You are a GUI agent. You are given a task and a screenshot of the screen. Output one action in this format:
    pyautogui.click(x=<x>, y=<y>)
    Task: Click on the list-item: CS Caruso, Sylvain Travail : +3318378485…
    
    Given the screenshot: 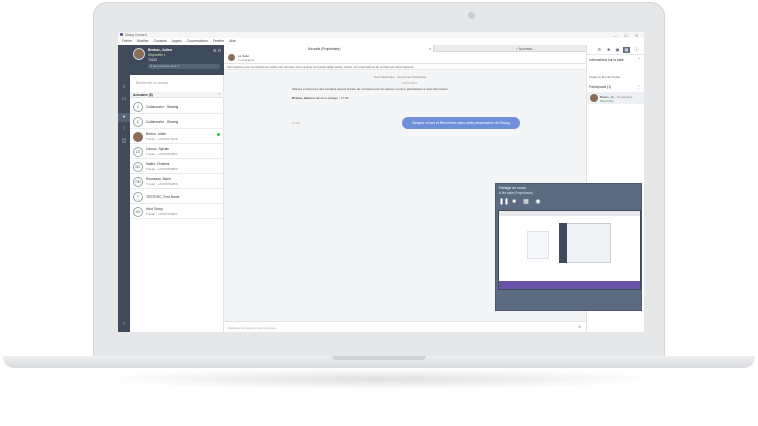 What is the action you would take?
    pyautogui.click(x=177, y=151)
    